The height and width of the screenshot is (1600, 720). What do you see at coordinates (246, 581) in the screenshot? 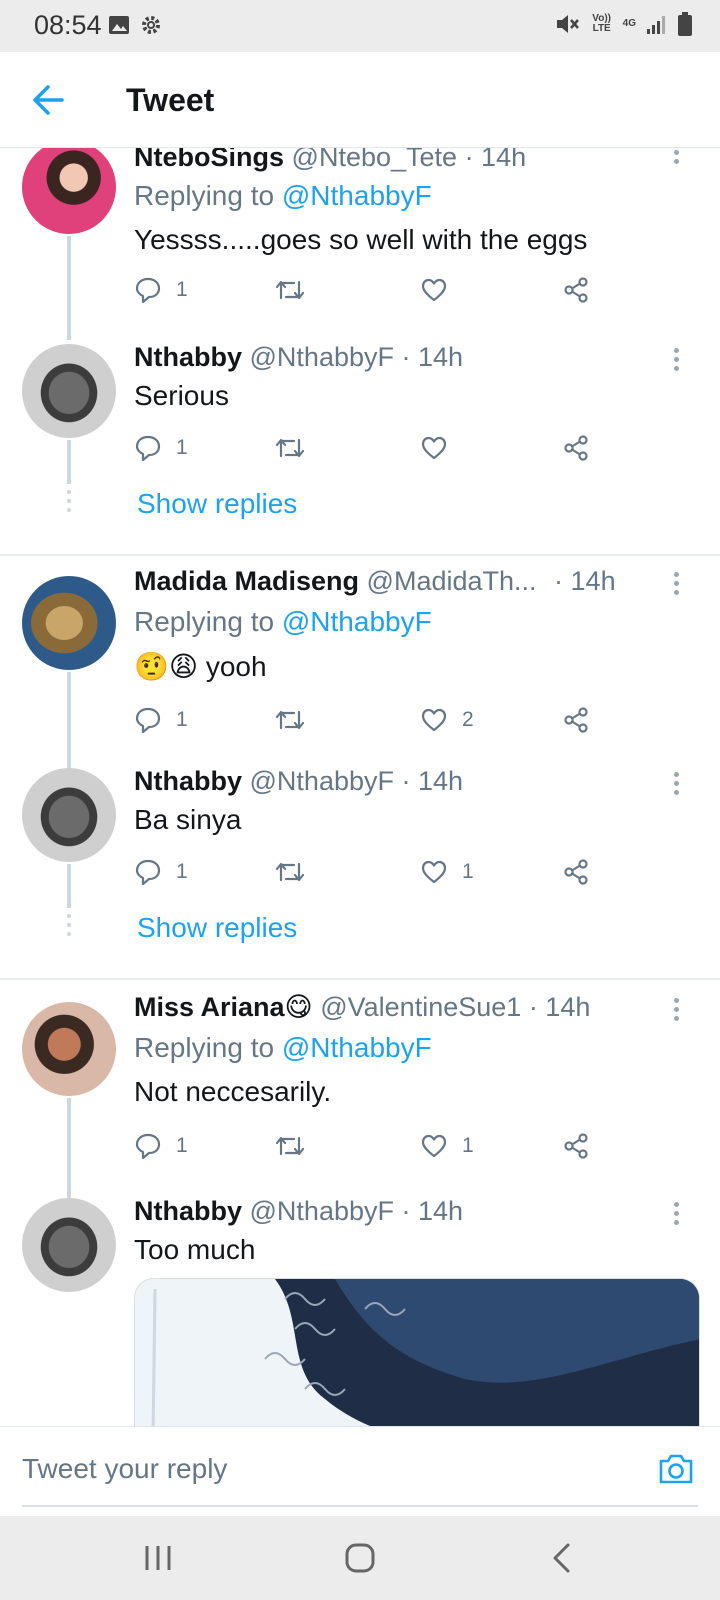
I see `author-name: Madida Madiseng` at bounding box center [246, 581].